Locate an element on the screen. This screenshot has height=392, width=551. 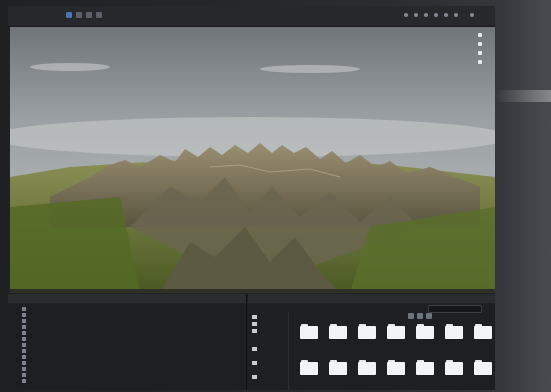
viewport-bottom-shadow is located at coordinates (252, 291).